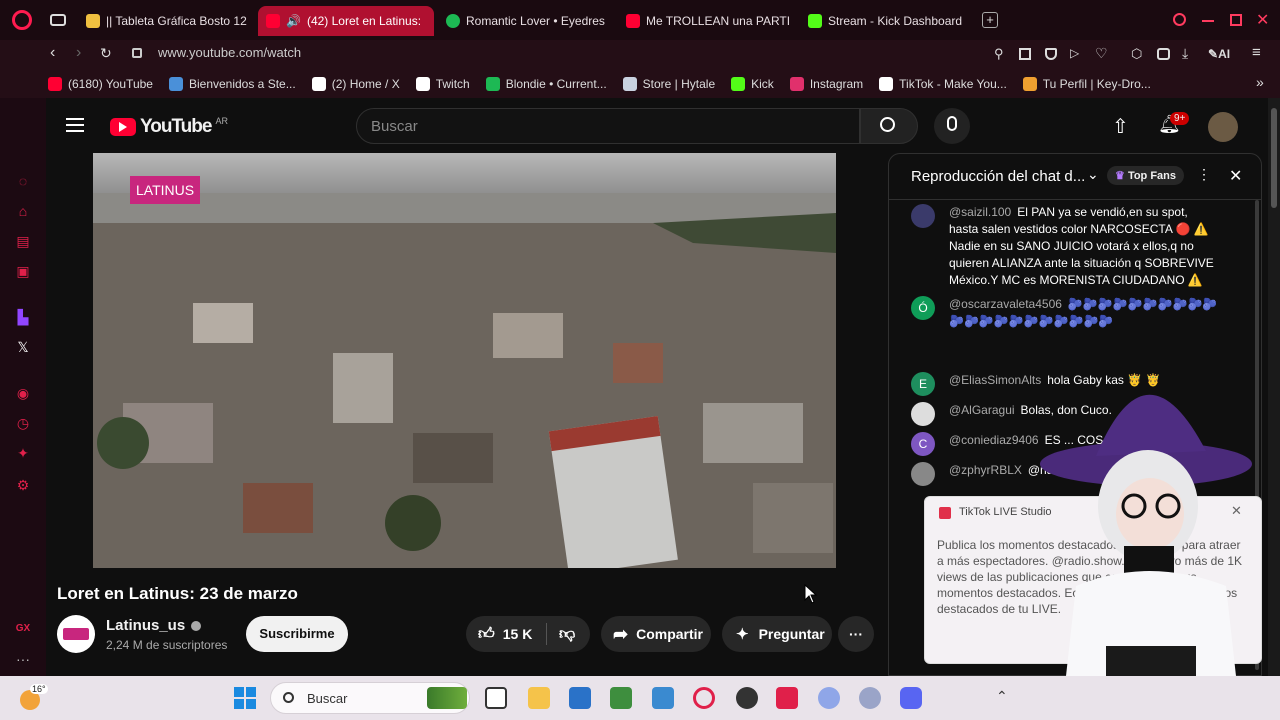 Image resolution: width=1280 pixels, height=720 pixels. I want to click on chat-author-name: @coniediaz9406, so click(994, 440).